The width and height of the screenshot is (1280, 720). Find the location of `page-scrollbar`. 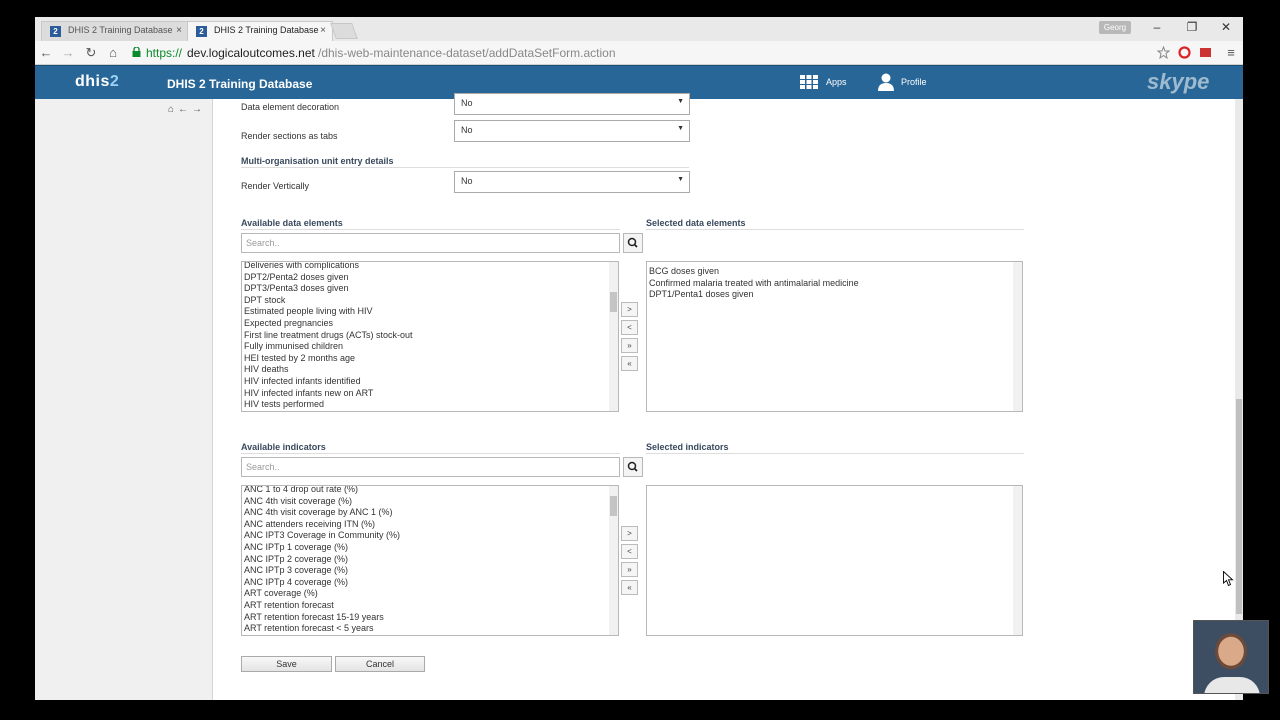

page-scrollbar is located at coordinates (1239, 399).